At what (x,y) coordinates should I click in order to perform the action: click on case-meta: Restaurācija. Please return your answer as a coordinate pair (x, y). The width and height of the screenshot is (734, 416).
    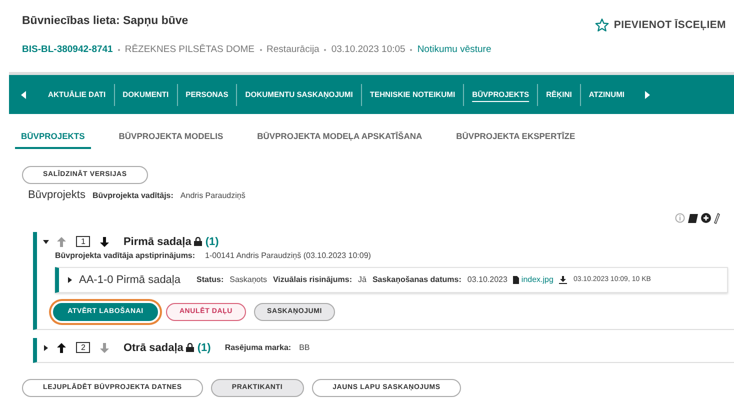
    Looking at the image, I should click on (293, 49).